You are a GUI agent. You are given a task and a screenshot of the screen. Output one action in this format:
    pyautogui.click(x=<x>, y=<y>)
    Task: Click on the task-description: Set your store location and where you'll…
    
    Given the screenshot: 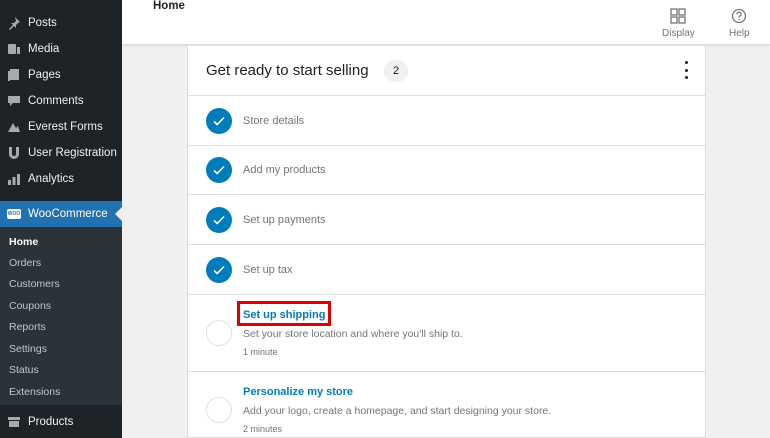 What is the action you would take?
    pyautogui.click(x=353, y=334)
    